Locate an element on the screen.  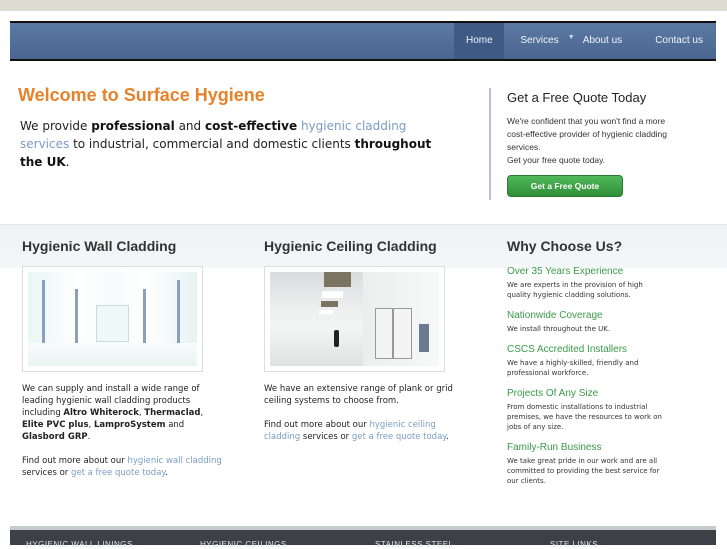
nav-services: Services ▼ is located at coordinates (543, 41).